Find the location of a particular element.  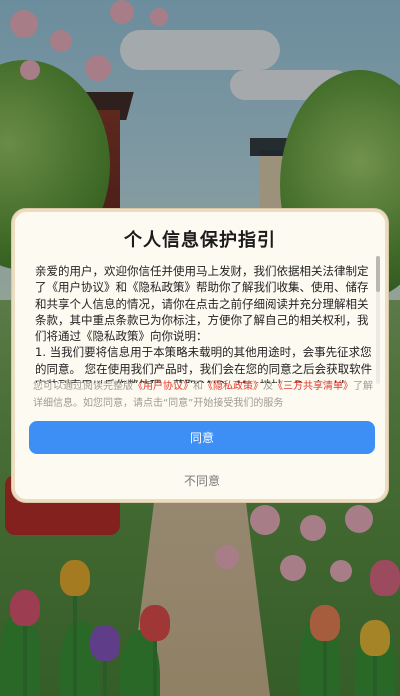

disagree-button: 不同意 is located at coordinates (202, 480).